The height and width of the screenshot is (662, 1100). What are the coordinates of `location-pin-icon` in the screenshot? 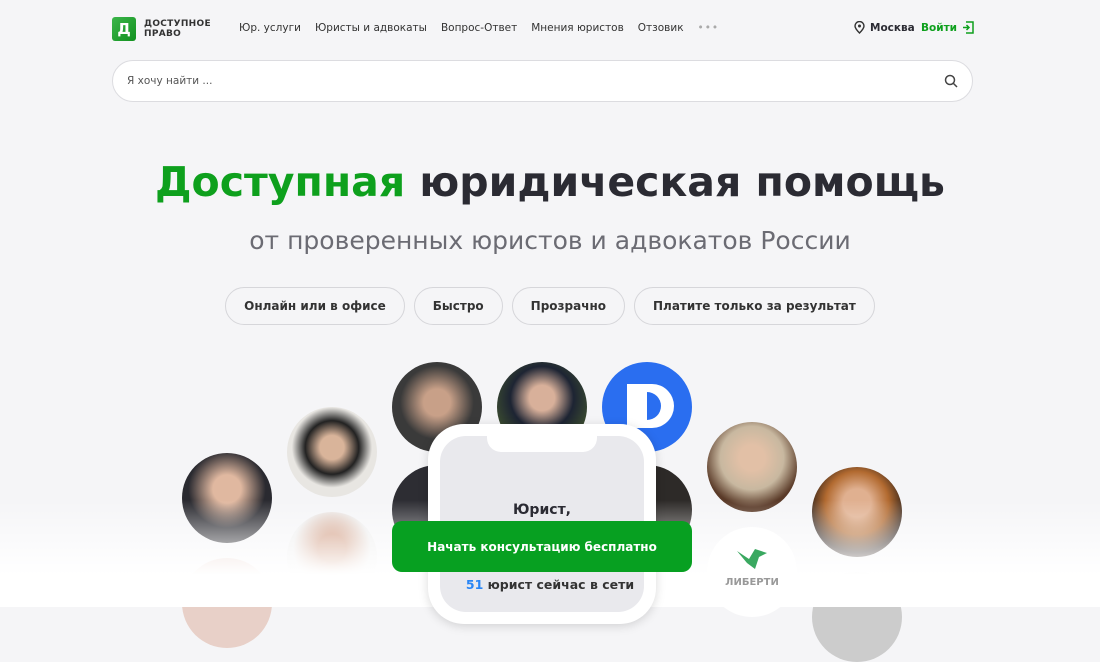 It's located at (859, 27).